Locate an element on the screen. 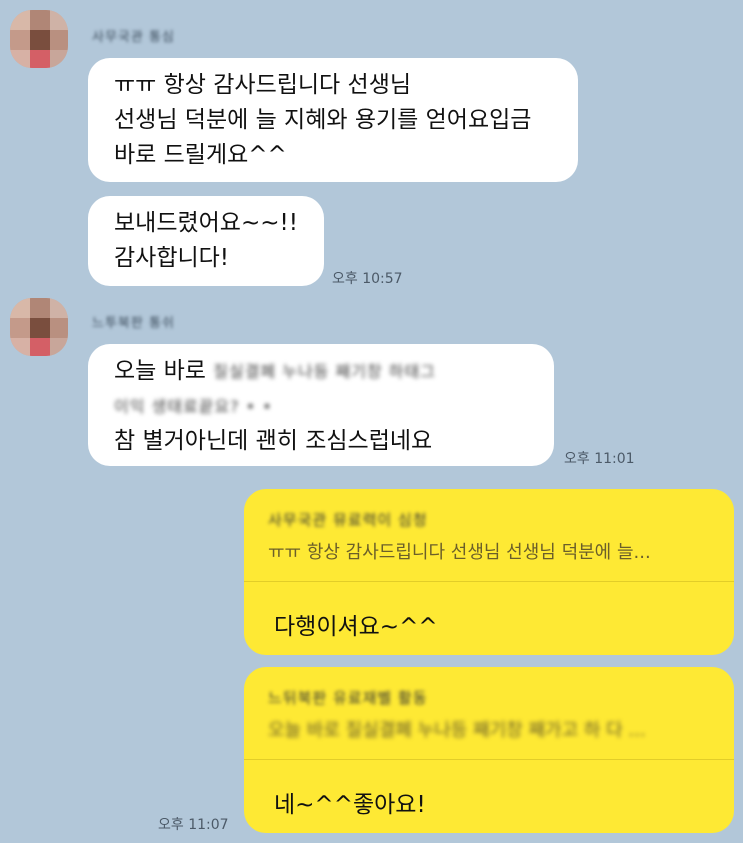 Image resolution: width=743 pixels, height=843 pixels. blurred-text: 이익 생태료끝요? • • is located at coordinates (193, 406).